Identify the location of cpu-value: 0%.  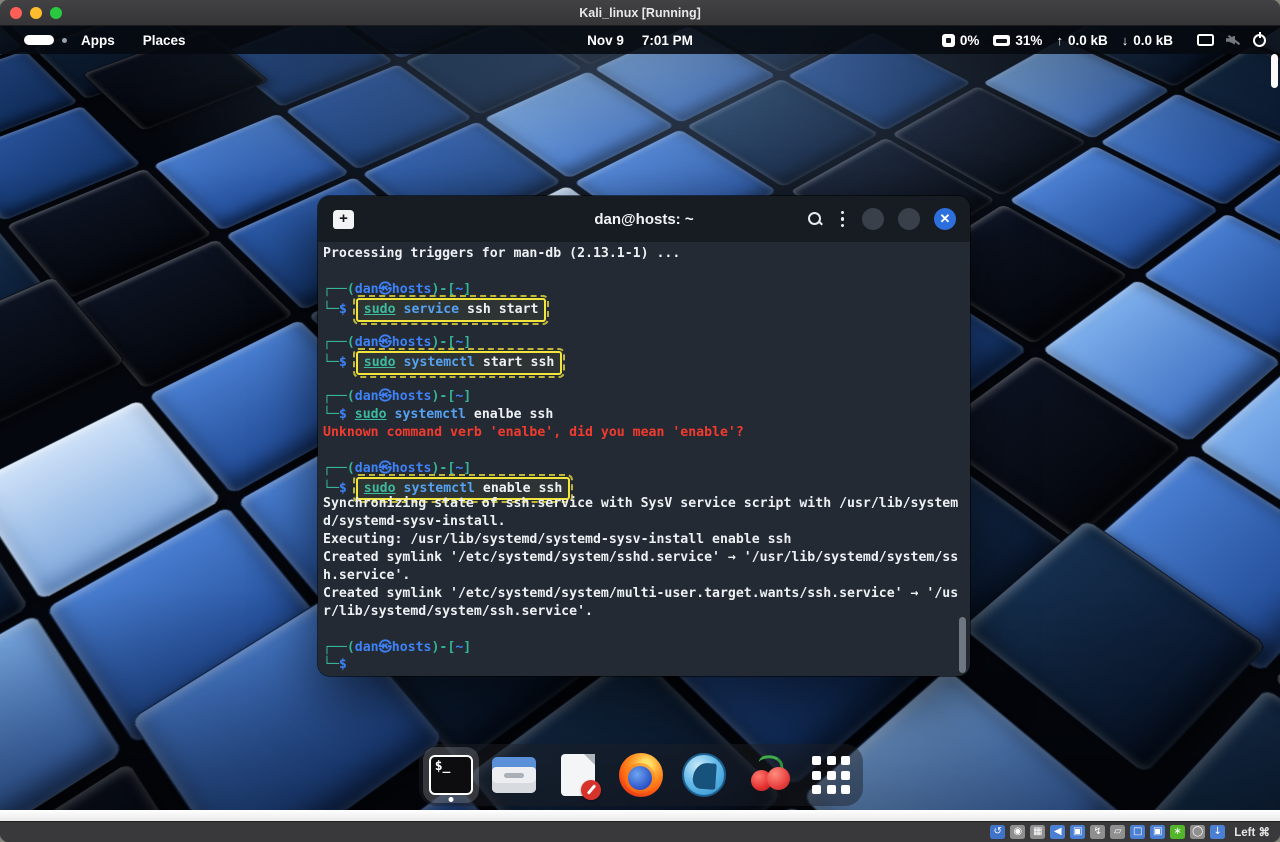
(969, 40).